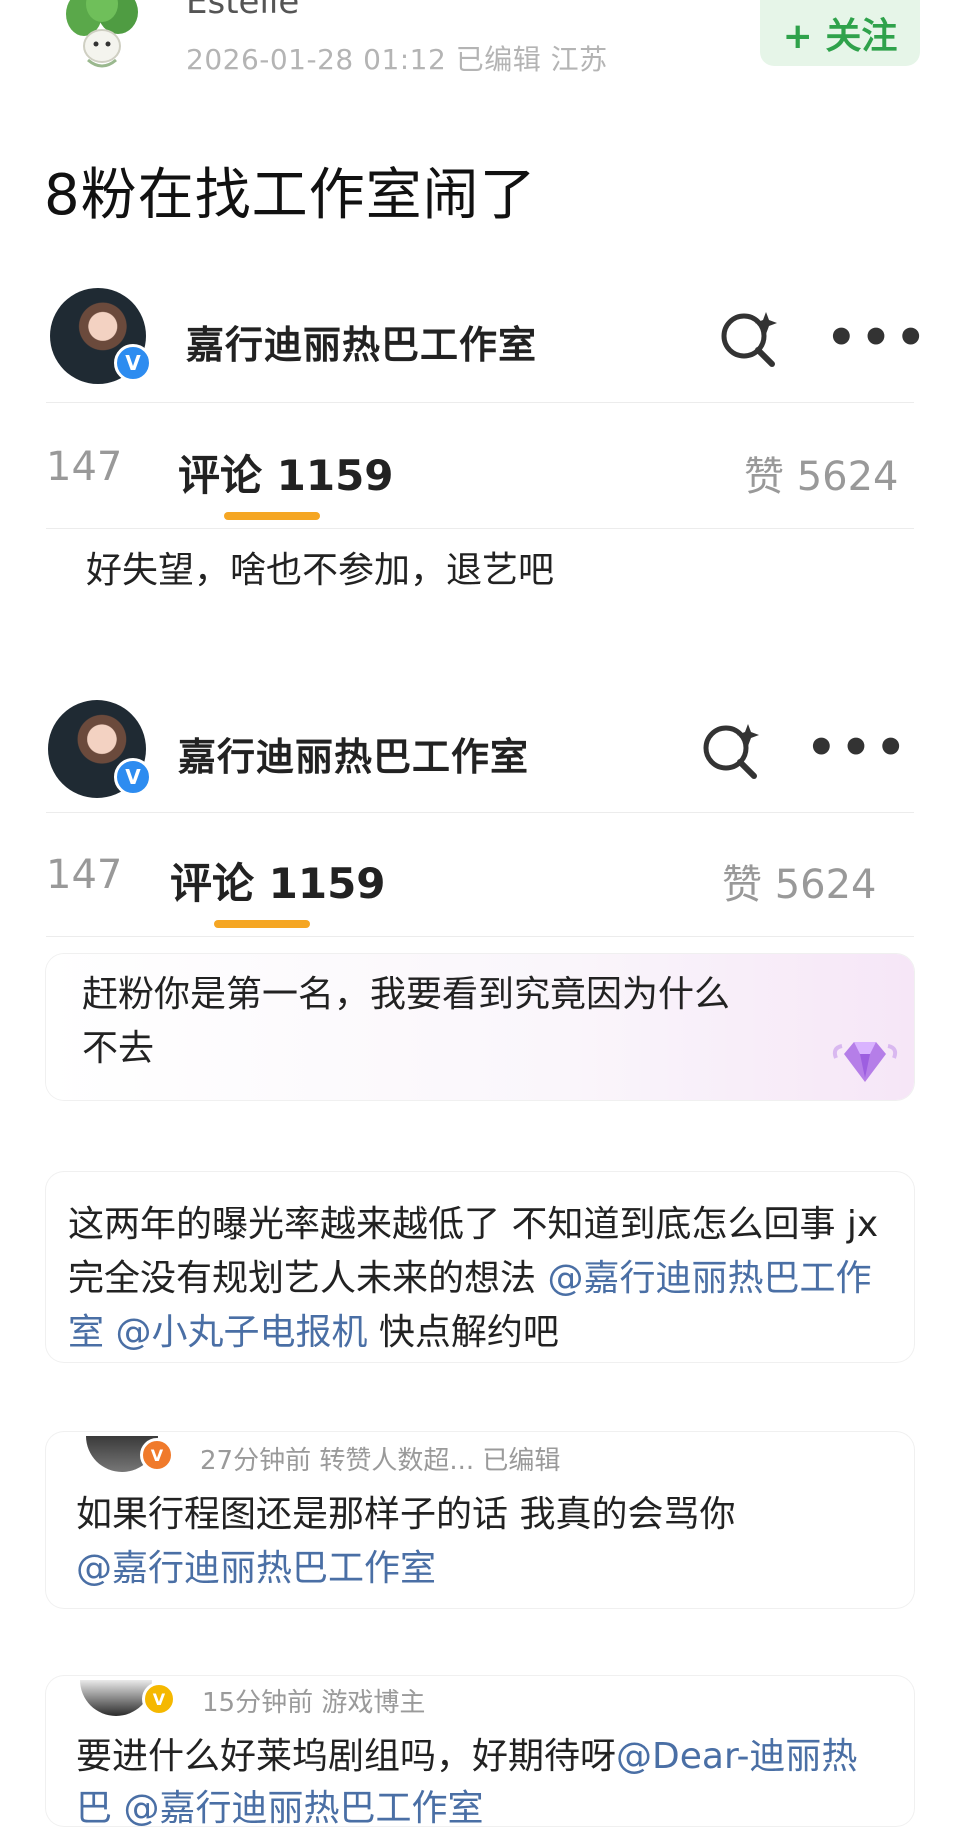 The image size is (960, 1836). I want to click on comment-bubble: 赶粉你是第一名，我要看到究竟因为什么 不去, so click(480, 1027).